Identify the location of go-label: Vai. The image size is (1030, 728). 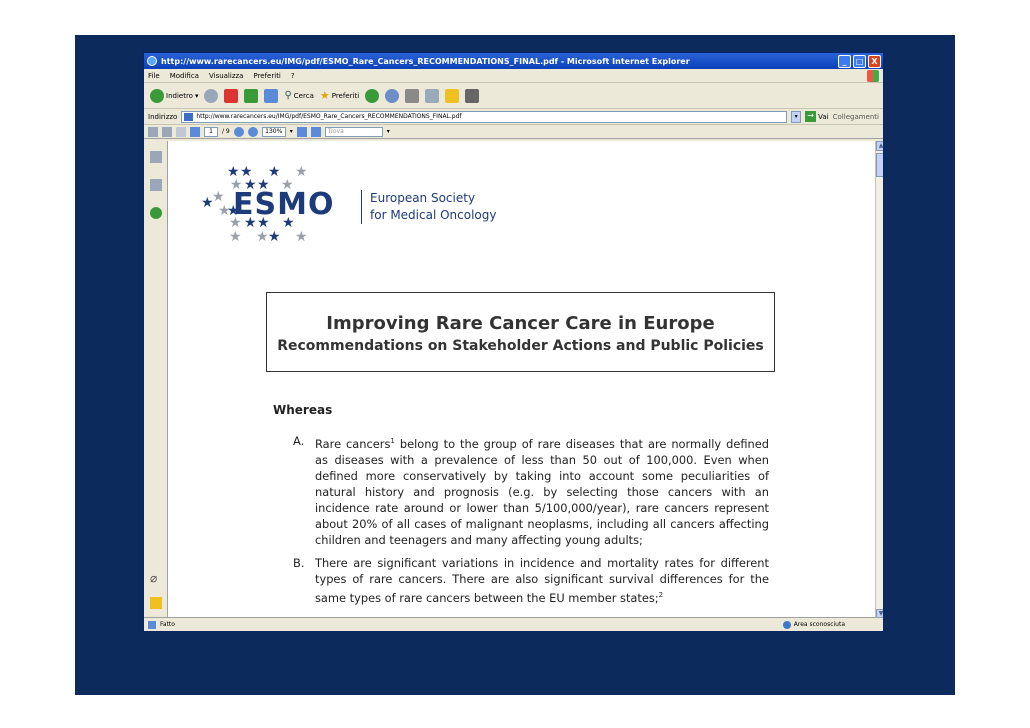
(823, 116).